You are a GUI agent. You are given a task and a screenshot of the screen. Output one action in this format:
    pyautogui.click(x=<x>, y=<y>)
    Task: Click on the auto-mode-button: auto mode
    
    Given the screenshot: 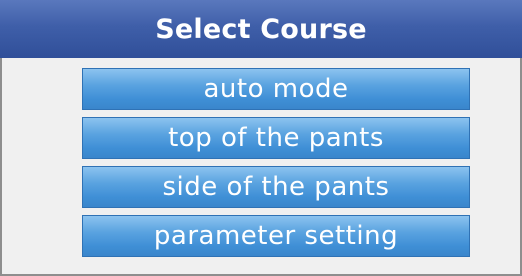 What is the action you would take?
    pyautogui.click(x=276, y=89)
    